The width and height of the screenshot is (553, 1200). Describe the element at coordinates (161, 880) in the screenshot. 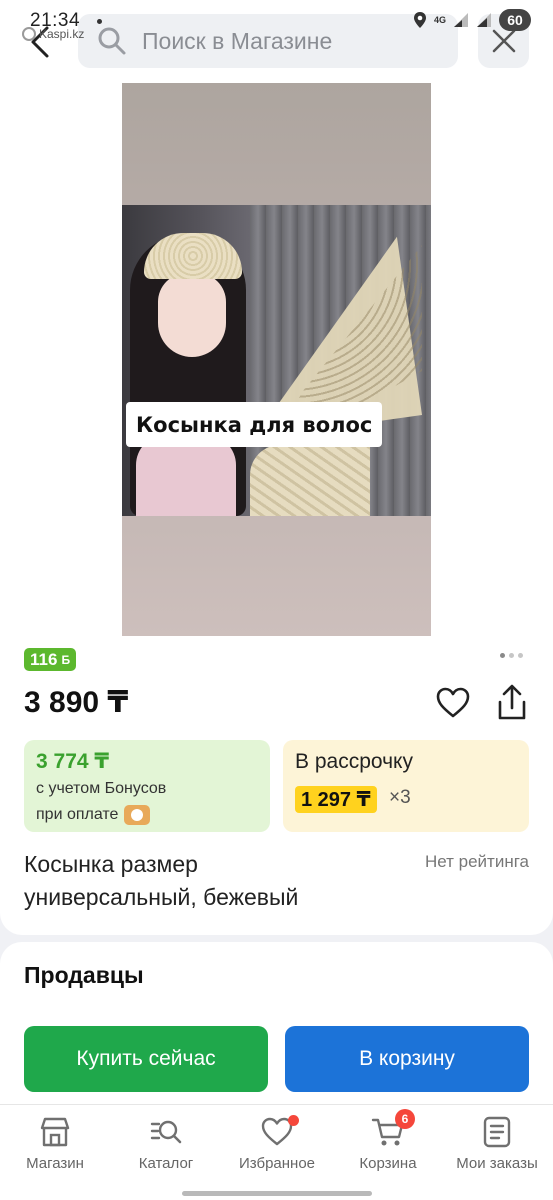

I see `product-title: Косынка размер универсальный, бежевый` at that location.